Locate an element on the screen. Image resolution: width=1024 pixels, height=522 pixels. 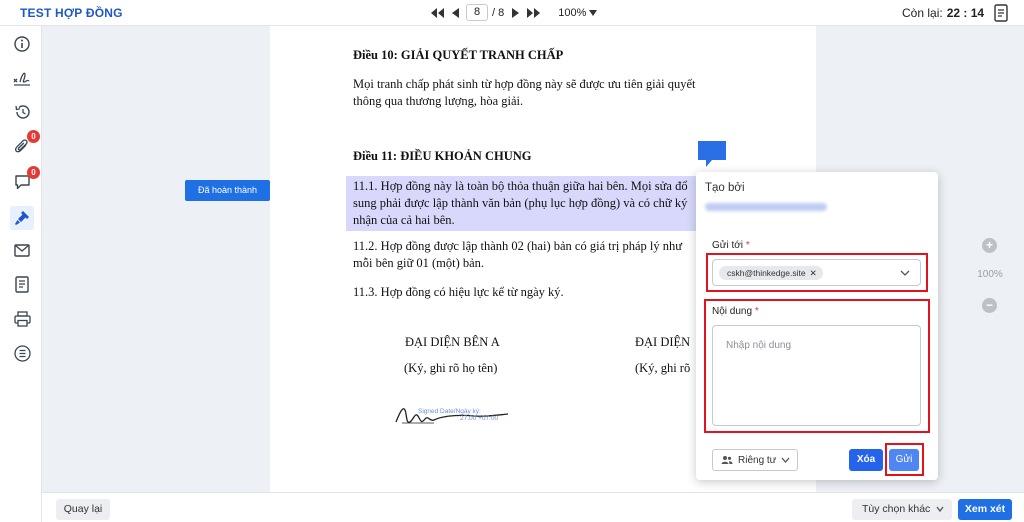
zoom-controls: + 100% − is located at coordinates (990, 275).